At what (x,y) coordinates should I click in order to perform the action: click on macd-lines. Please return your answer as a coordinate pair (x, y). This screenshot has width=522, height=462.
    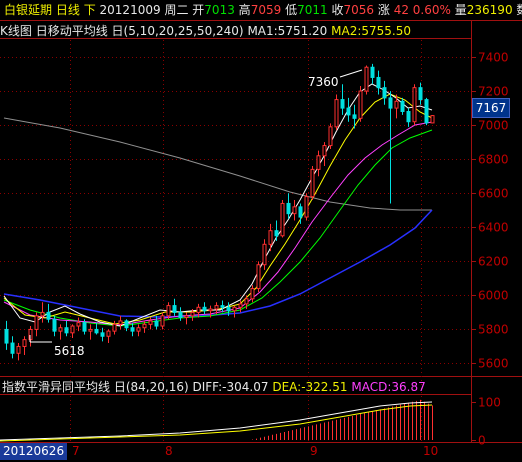
    Looking at the image, I should click on (216, 421).